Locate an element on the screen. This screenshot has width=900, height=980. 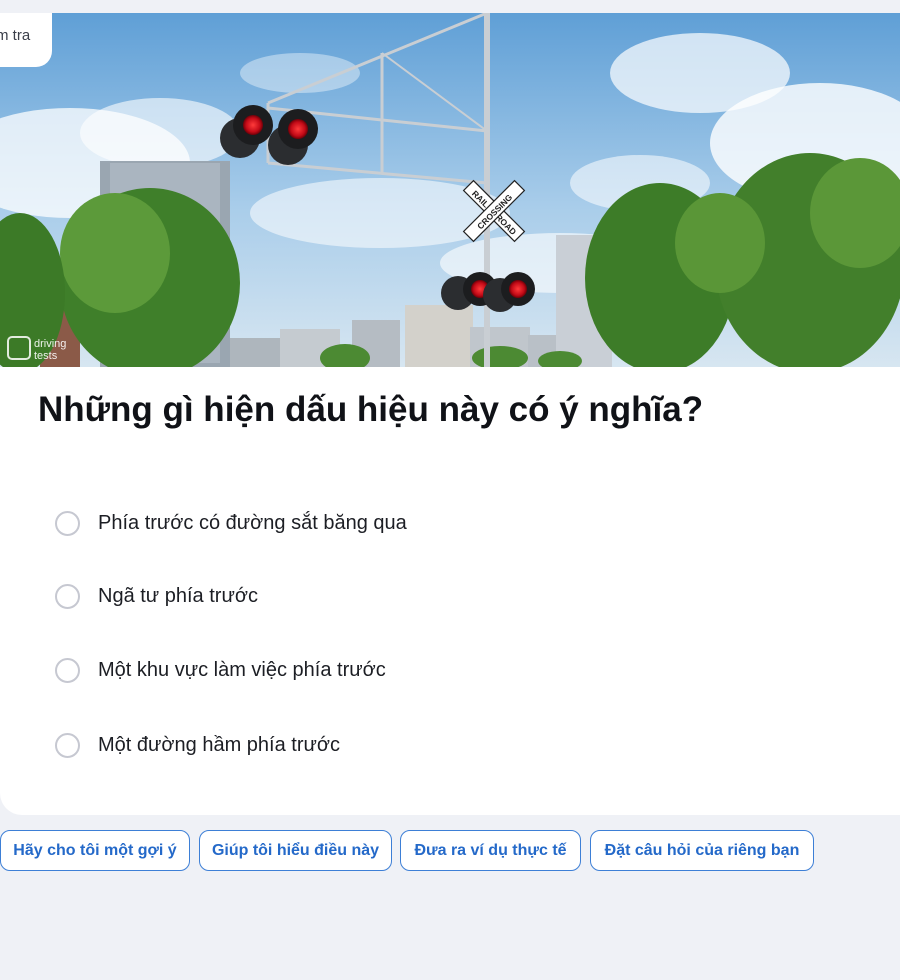
answer-option-label: Ngã tư phía trước is located at coordinates (178, 595).